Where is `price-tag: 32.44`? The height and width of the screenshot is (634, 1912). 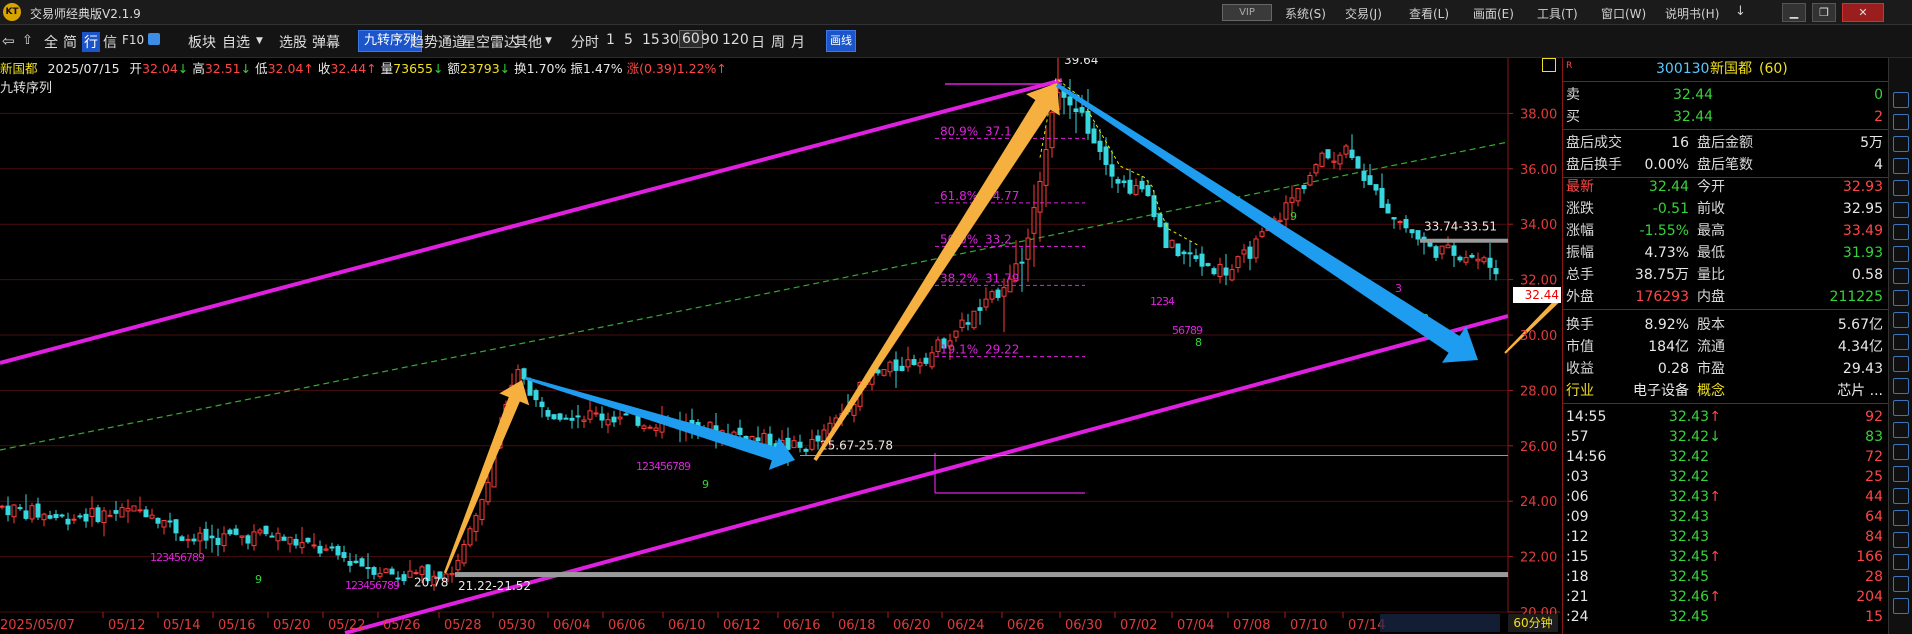
price-tag: 32.44 is located at coordinates (1537, 295).